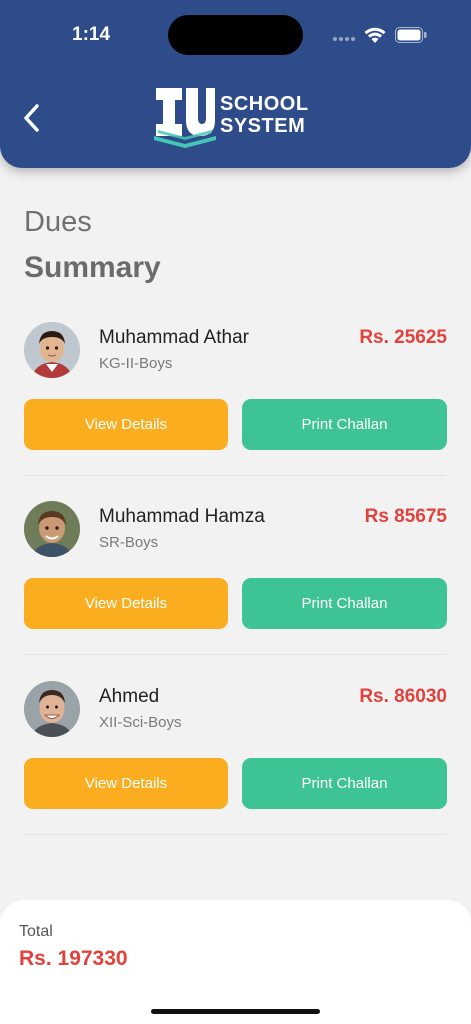 This screenshot has width=471, height=1024. I want to click on page-title-line-1: Dues, so click(58, 222).